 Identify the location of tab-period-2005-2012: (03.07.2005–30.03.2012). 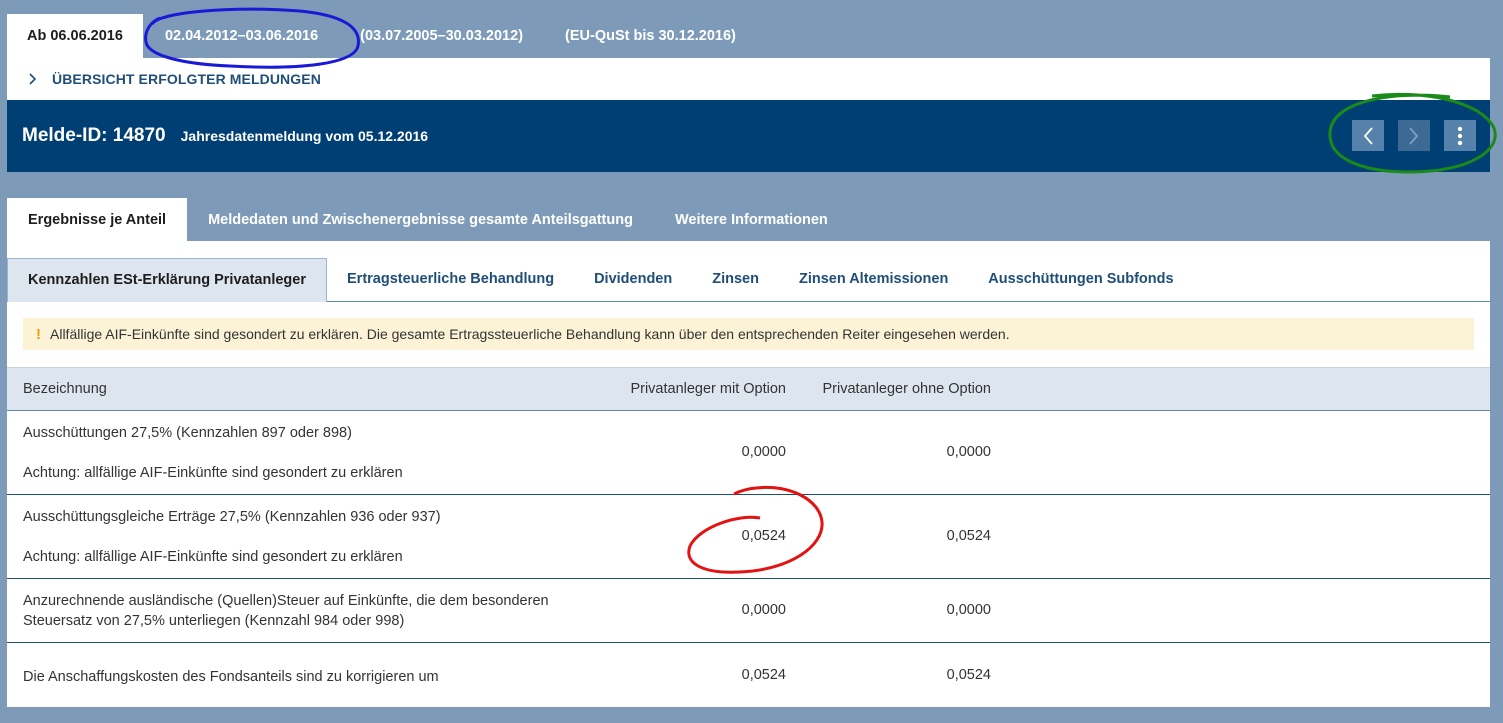
(441, 36).